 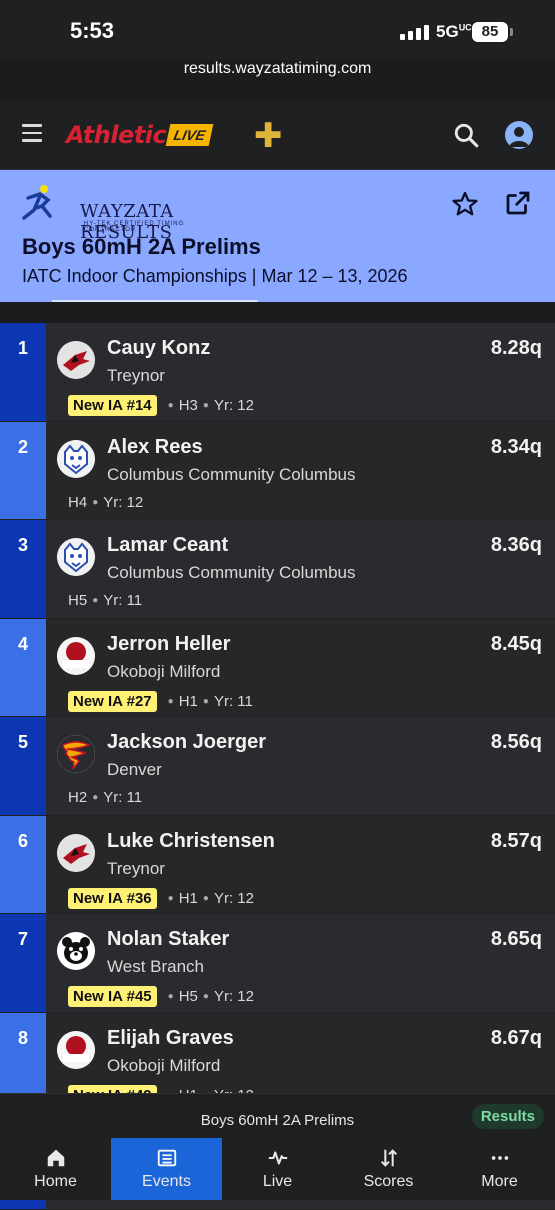 What do you see at coordinates (161, 996) in the screenshot?
I see `result-meta: New IA #45 ● H5 ● Yr: 12` at bounding box center [161, 996].